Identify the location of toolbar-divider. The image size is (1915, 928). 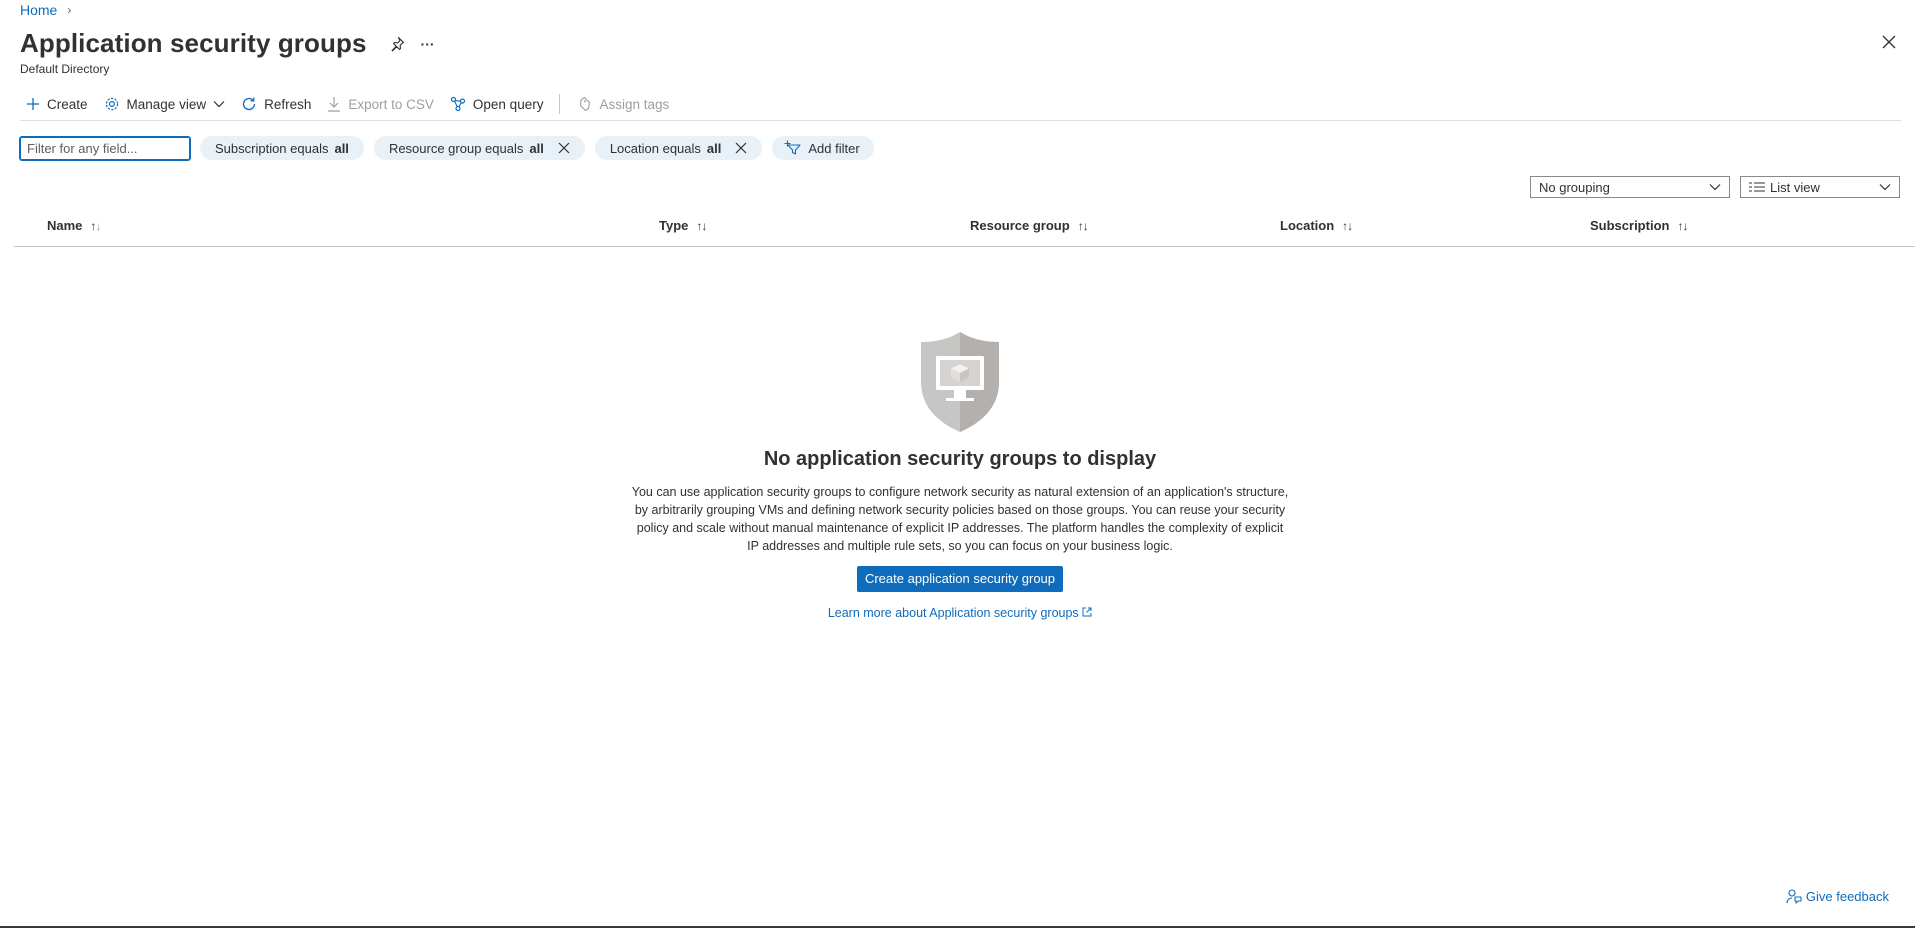
(560, 104).